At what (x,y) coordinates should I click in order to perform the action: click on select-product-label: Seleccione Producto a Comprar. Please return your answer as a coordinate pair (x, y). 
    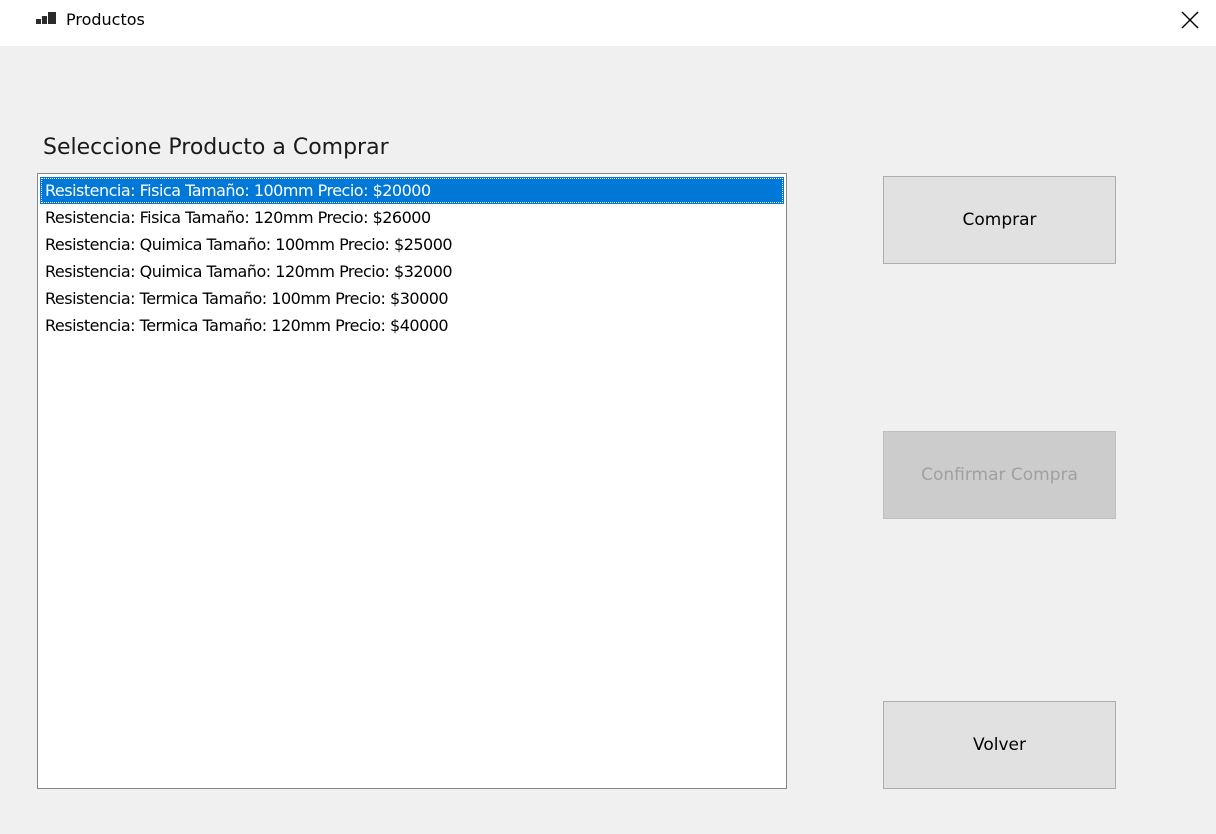
    Looking at the image, I should click on (216, 147).